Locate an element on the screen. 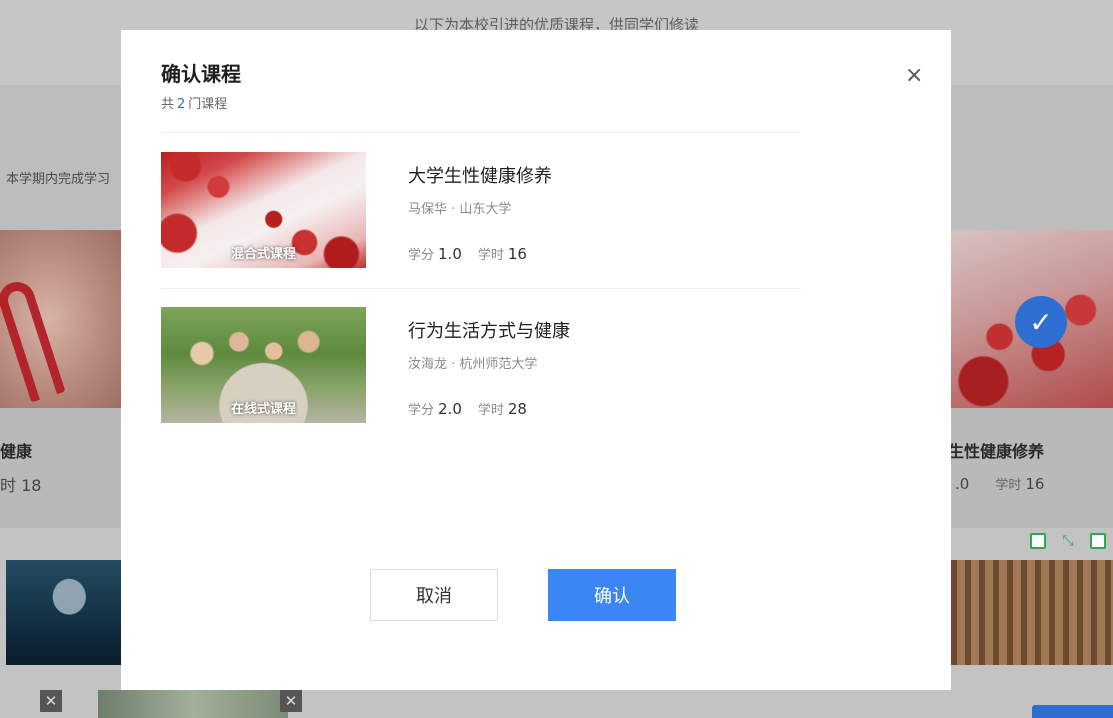 This screenshot has width=1113, height=718. course-thumbnail: 在线式课程 is located at coordinates (263, 365).